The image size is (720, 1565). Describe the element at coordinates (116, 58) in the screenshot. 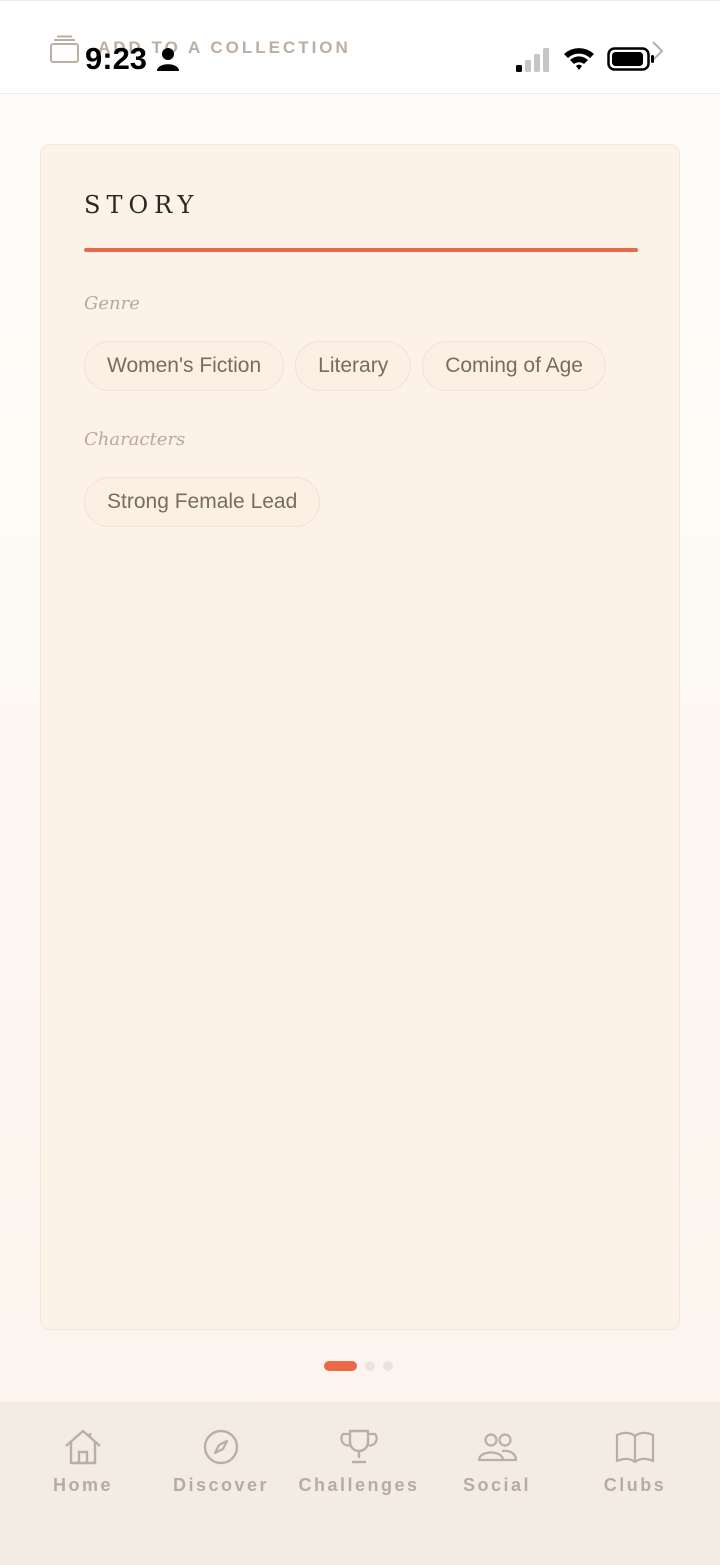

I see `status-time: 9:23` at that location.